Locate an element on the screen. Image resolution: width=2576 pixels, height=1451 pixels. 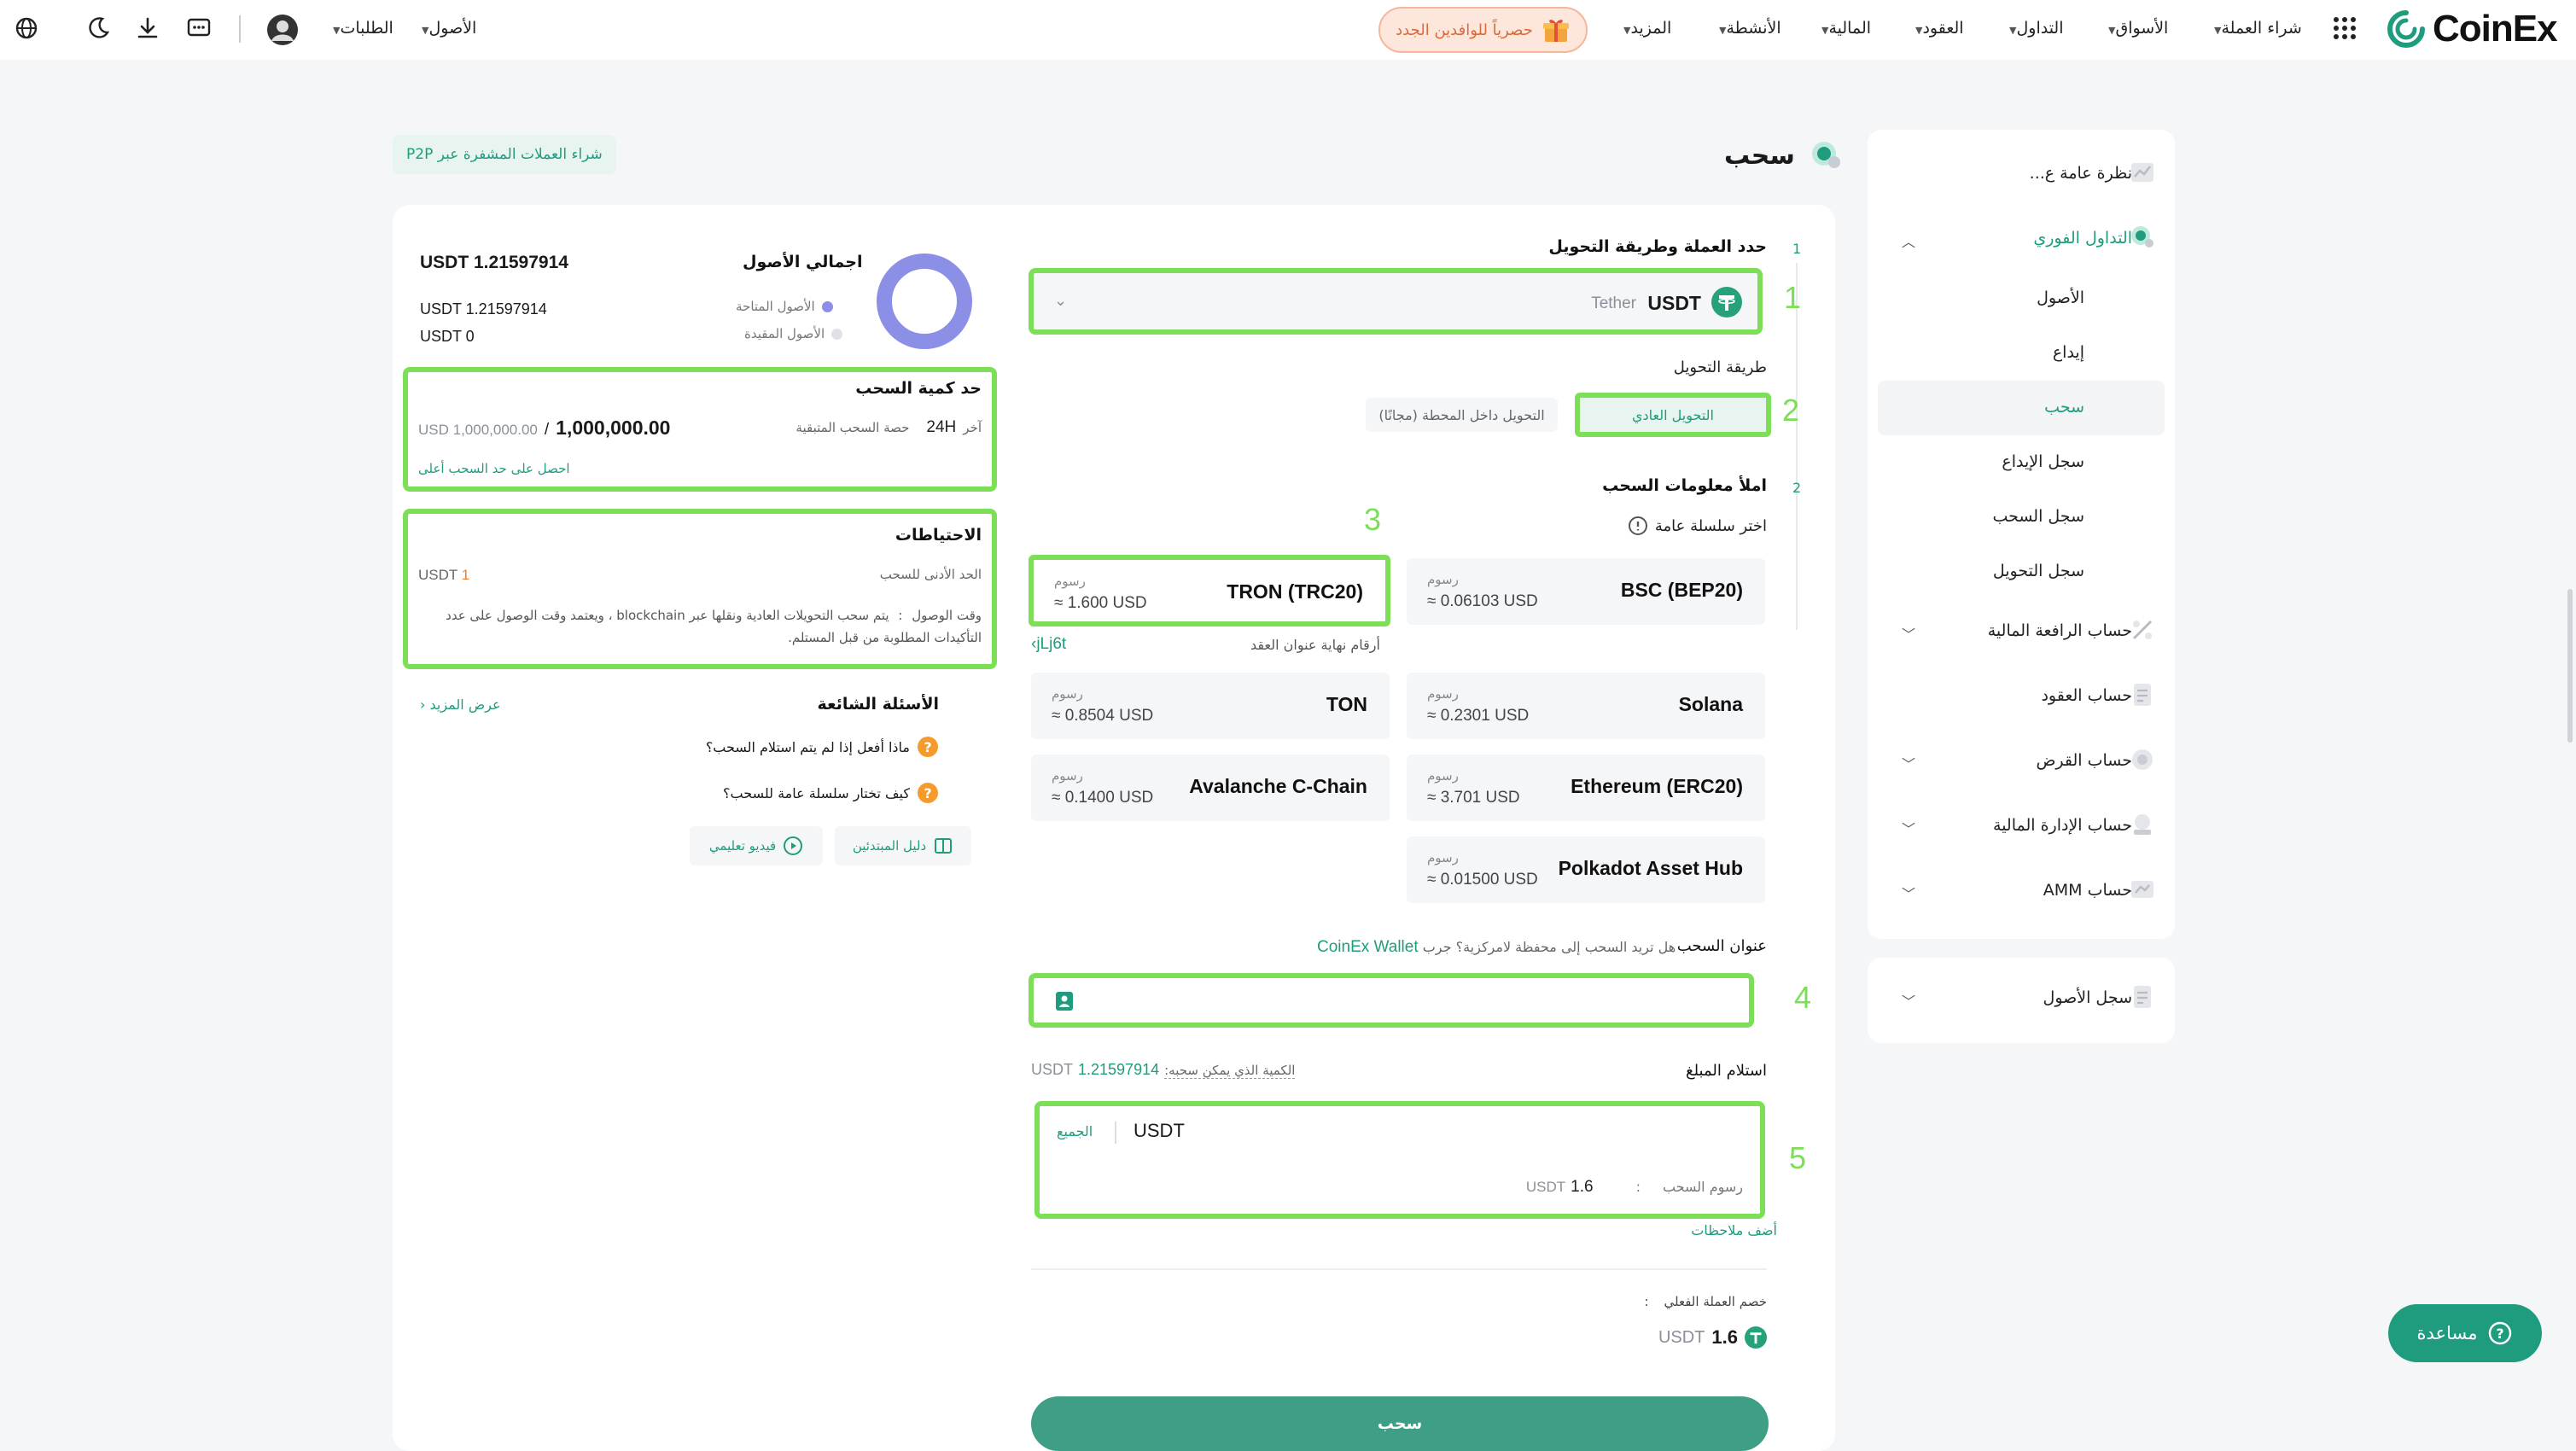
address-book-icon is located at coordinates (1064, 1001).